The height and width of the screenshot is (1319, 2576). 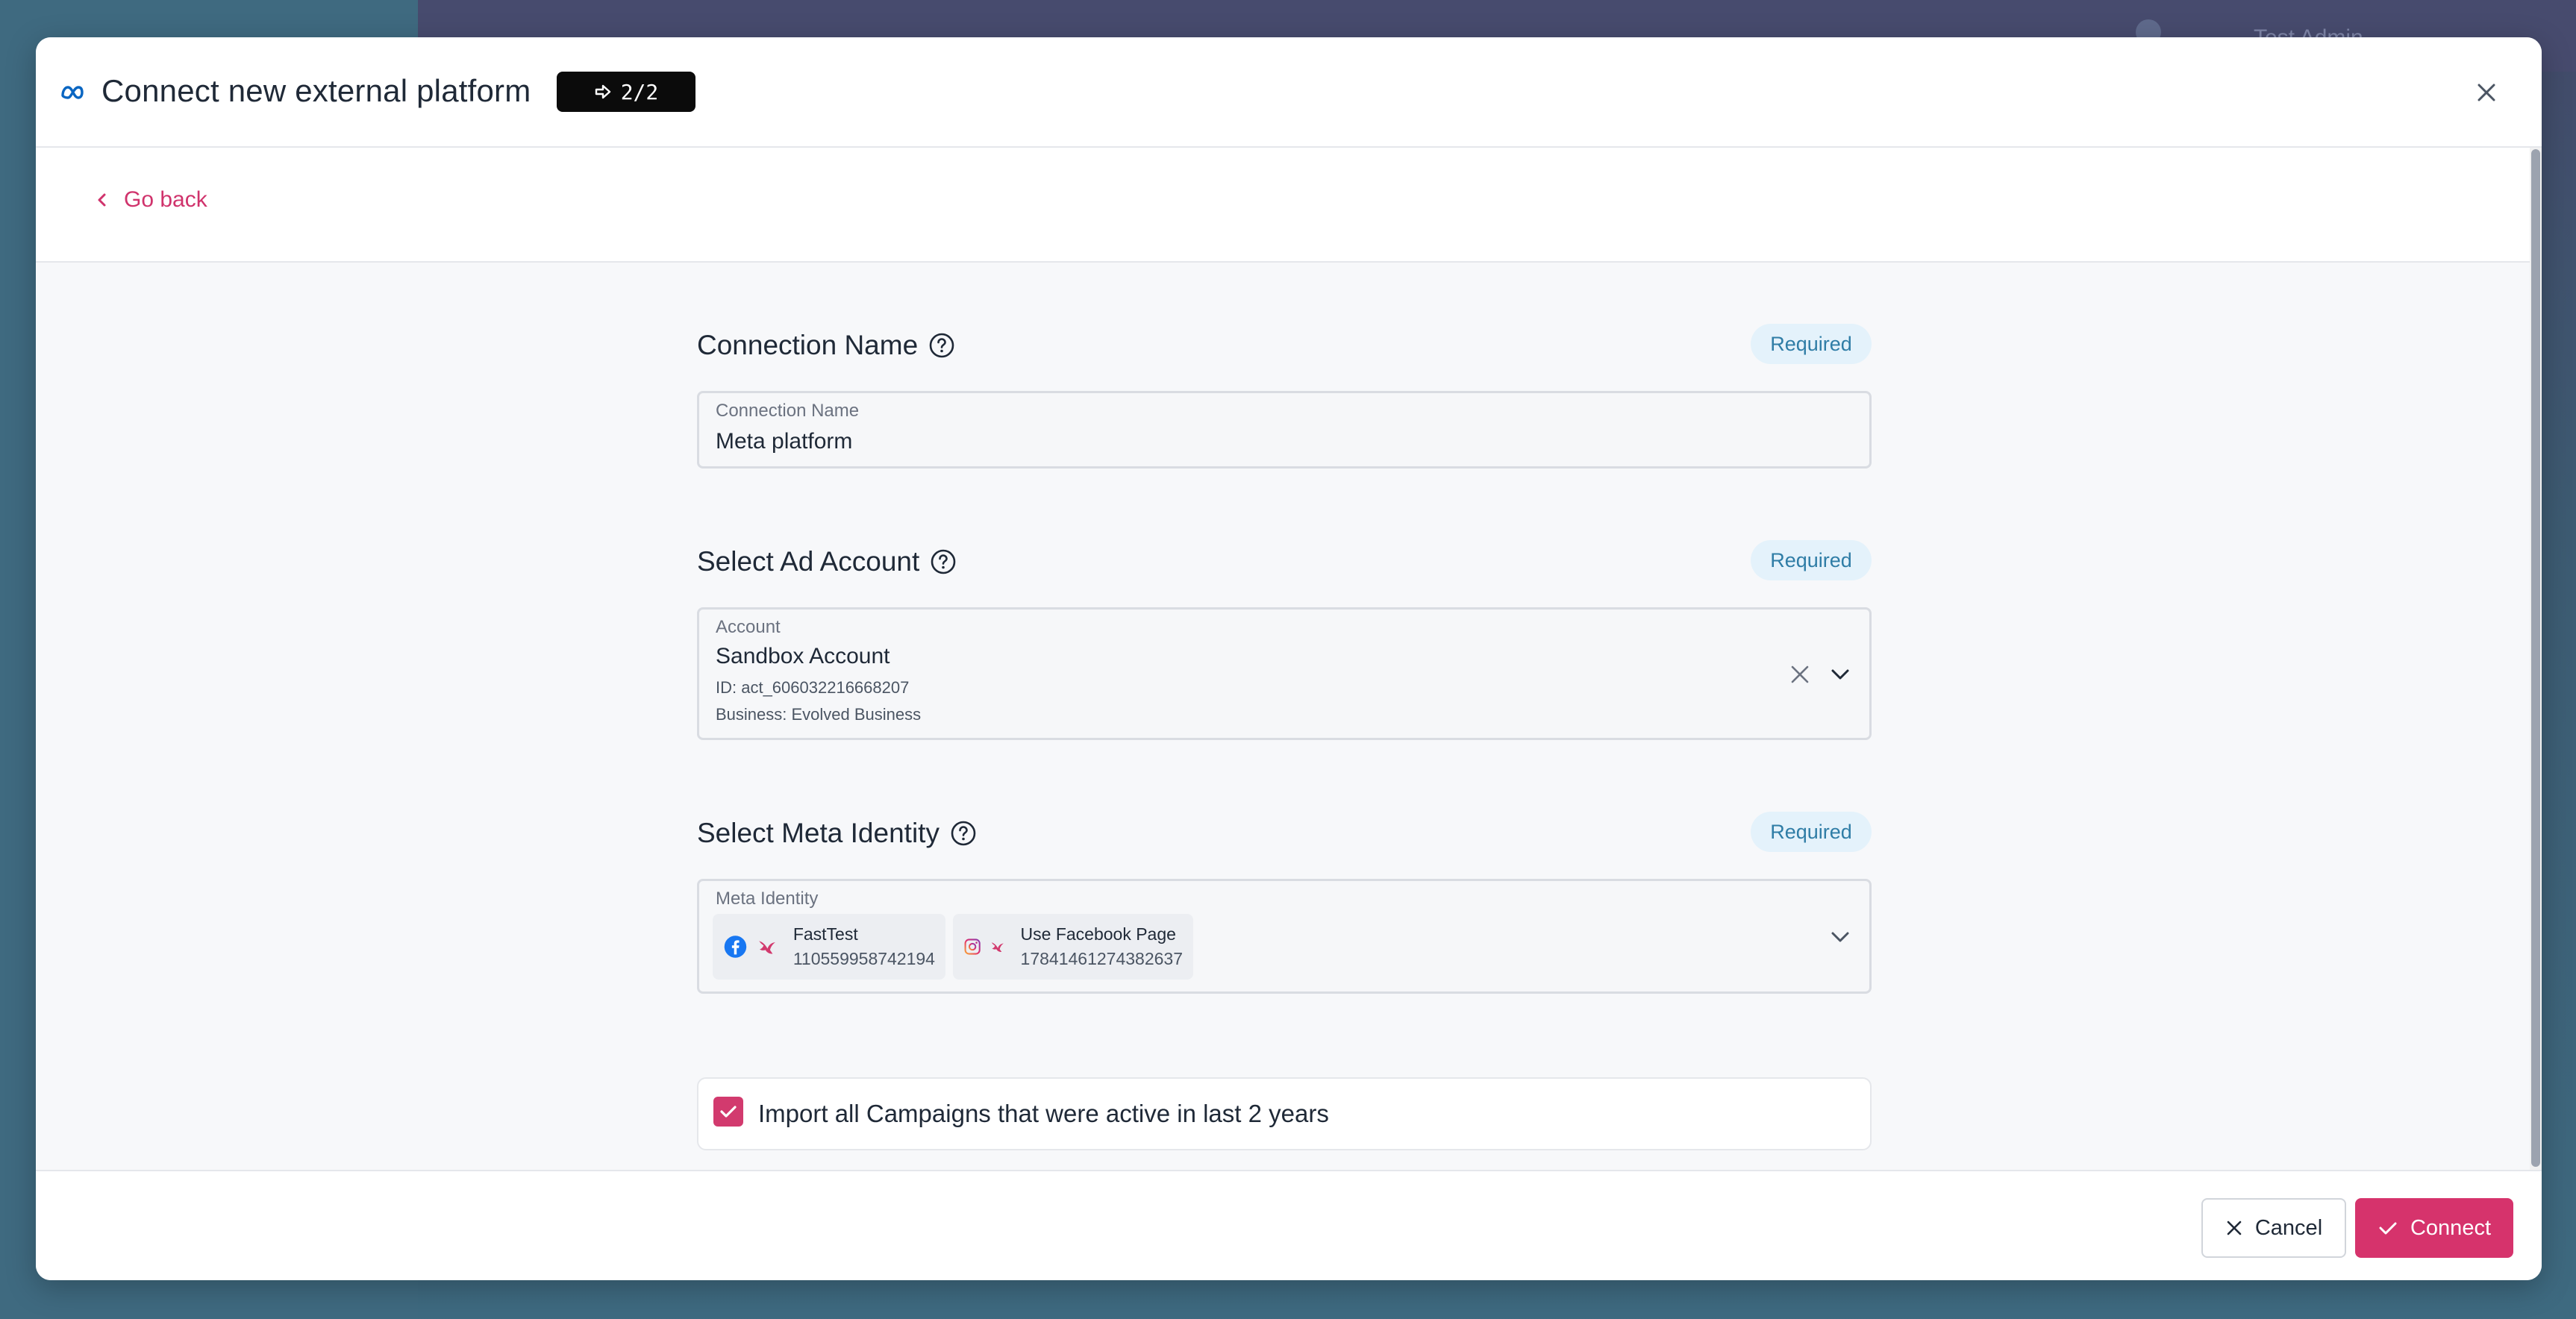 What do you see at coordinates (72, 93) in the screenshot?
I see `meta-logo-icon` at bounding box center [72, 93].